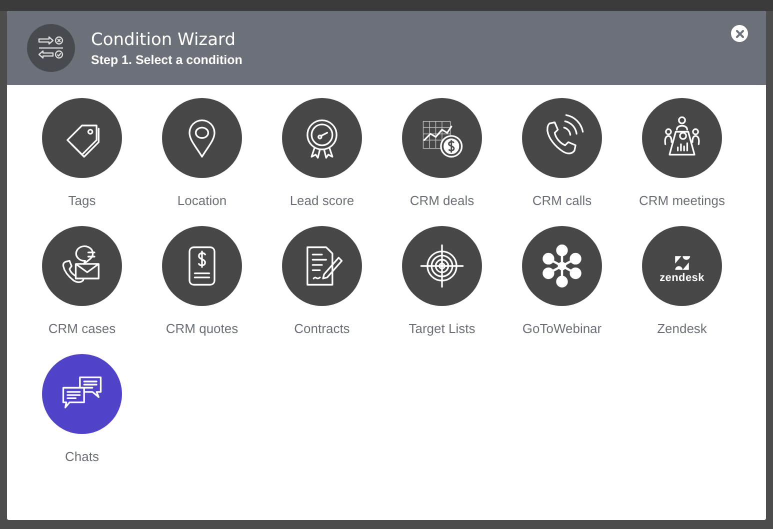 Image resolution: width=773 pixels, height=529 pixels. I want to click on condition-label: Tags, so click(82, 200).